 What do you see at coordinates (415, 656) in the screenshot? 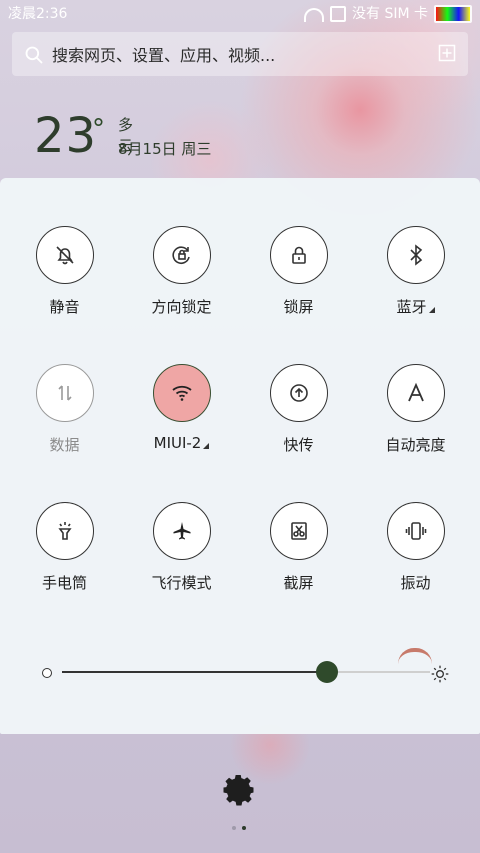
I see `auto-brightness-arc` at bounding box center [415, 656].